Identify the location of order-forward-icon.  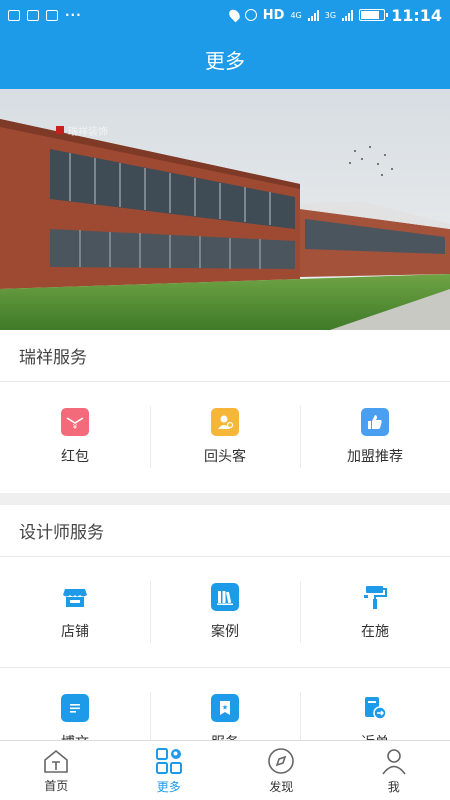
(375, 708).